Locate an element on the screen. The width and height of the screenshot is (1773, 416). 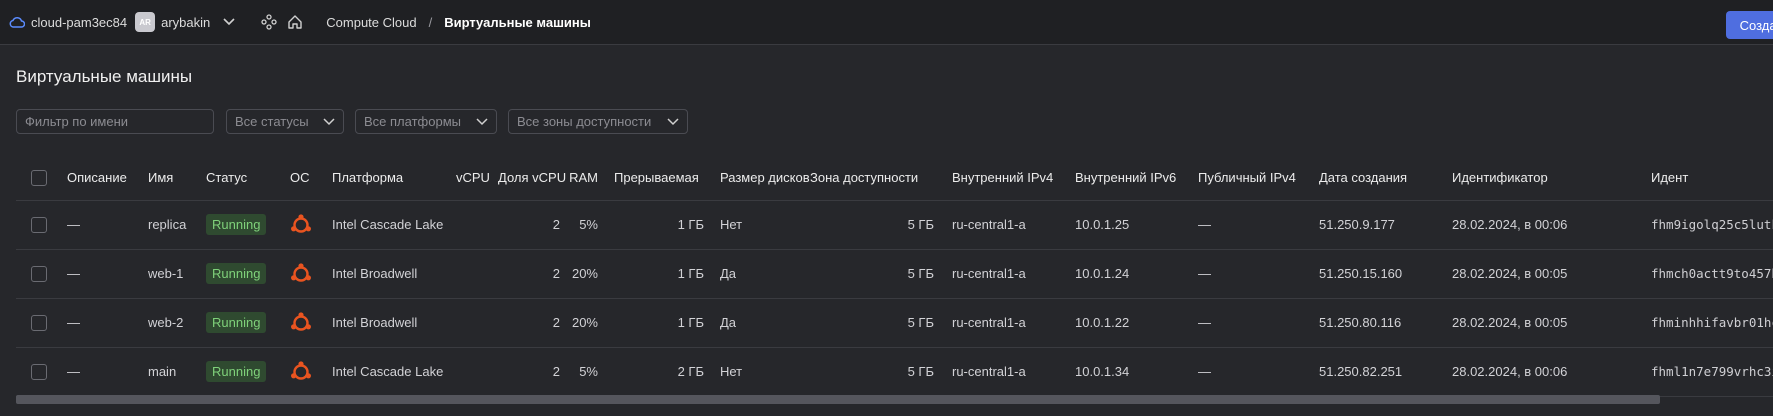
create-button: Создать is located at coordinates (1749, 25).